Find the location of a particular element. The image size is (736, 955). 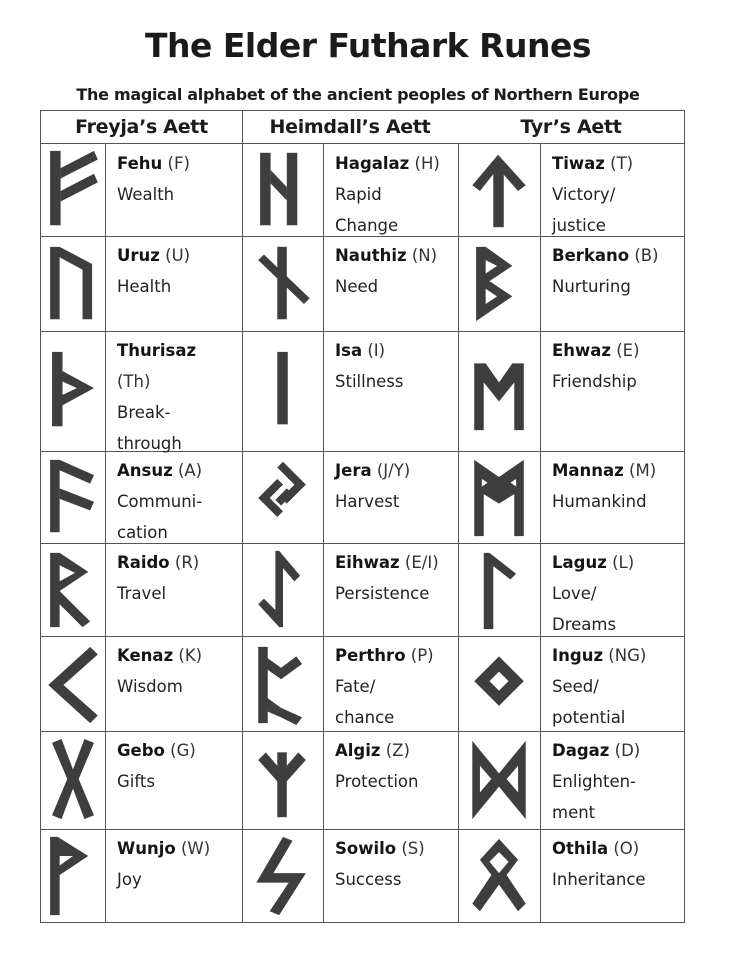

rune-meaning: Love/ Dreams is located at coordinates (584, 609).